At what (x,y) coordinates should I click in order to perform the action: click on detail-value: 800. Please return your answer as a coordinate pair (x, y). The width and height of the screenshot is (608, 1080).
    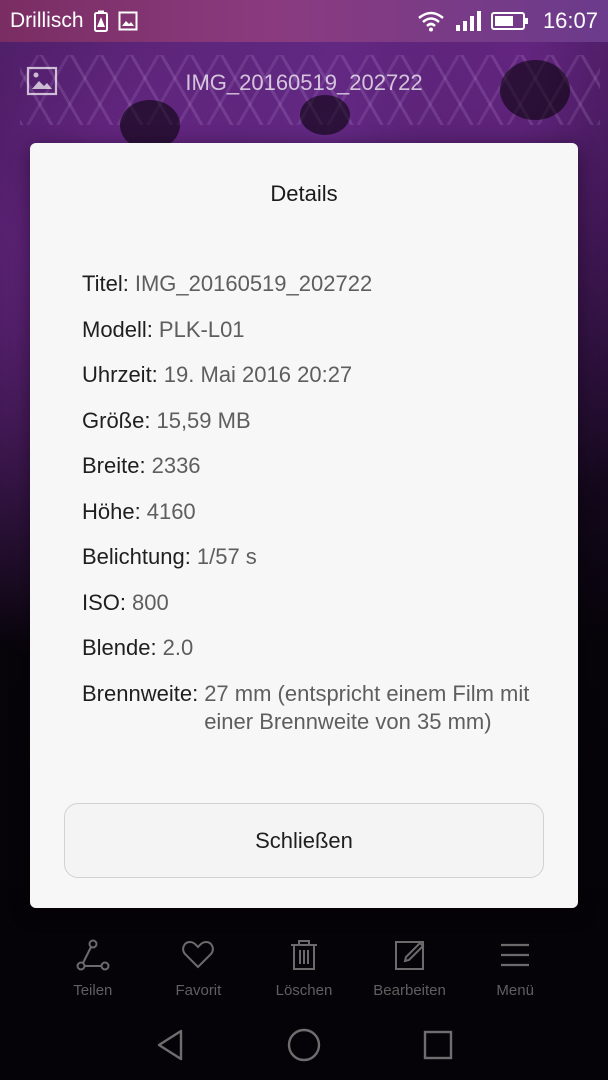
    Looking at the image, I should click on (150, 602).